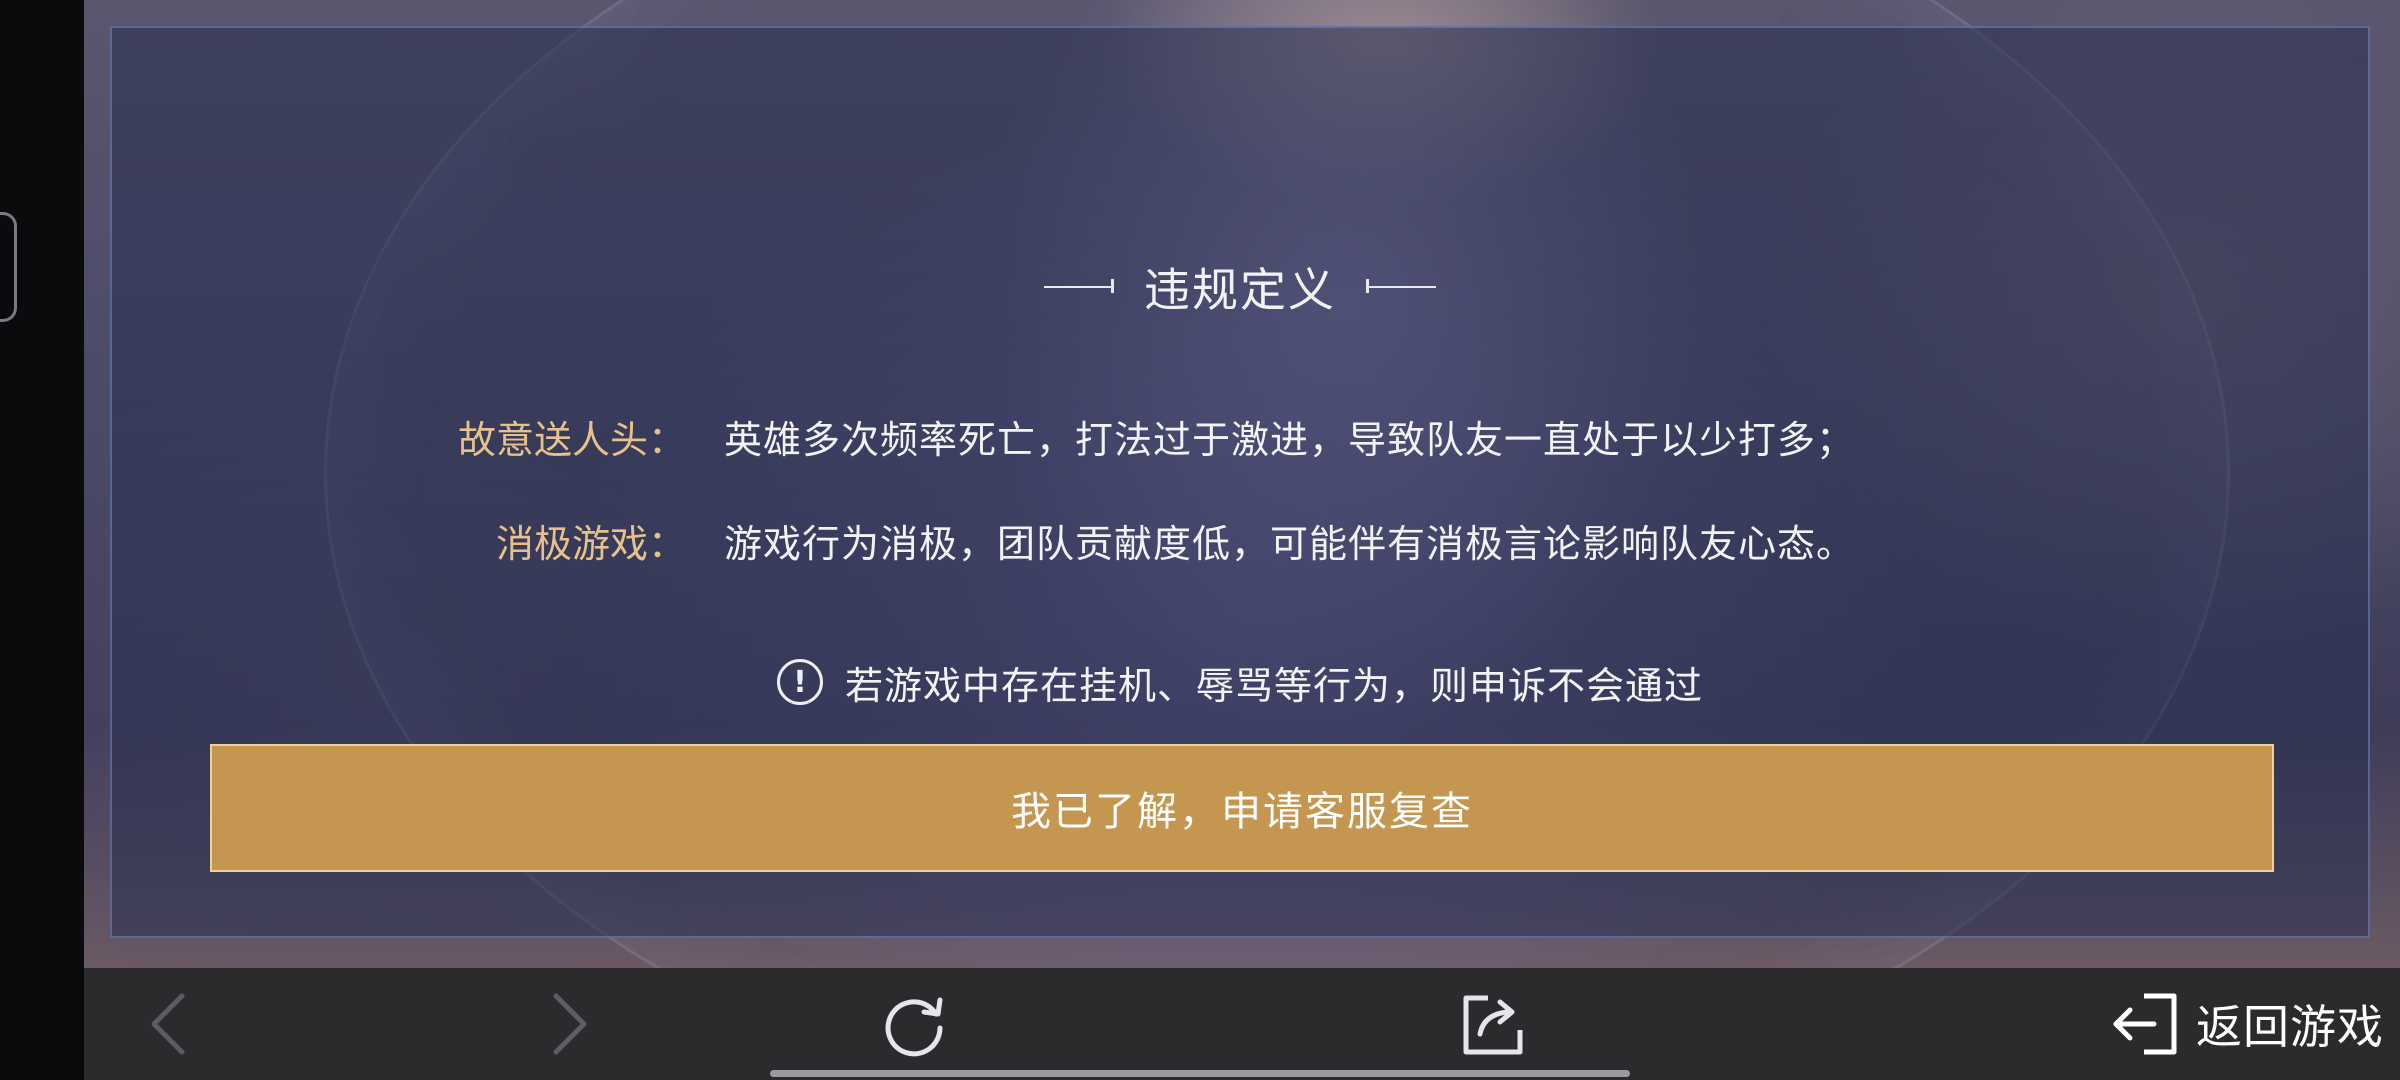 The width and height of the screenshot is (2400, 1080). I want to click on appeal-notice: ! 若游戏中存在挂机、辱骂等行为，则申诉不会通过, so click(1240, 682).